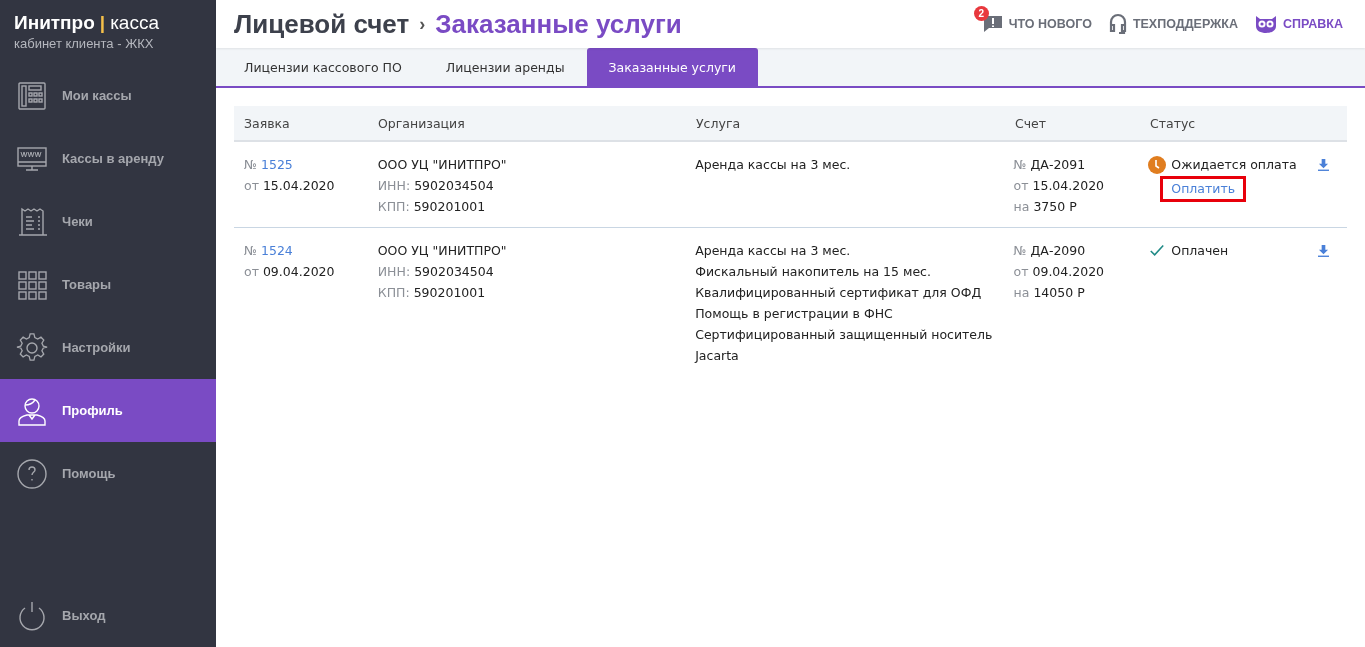 This screenshot has width=1365, height=647. What do you see at coordinates (1058, 164) in the screenshot?
I see `invoice-number: ДА-2091` at bounding box center [1058, 164].